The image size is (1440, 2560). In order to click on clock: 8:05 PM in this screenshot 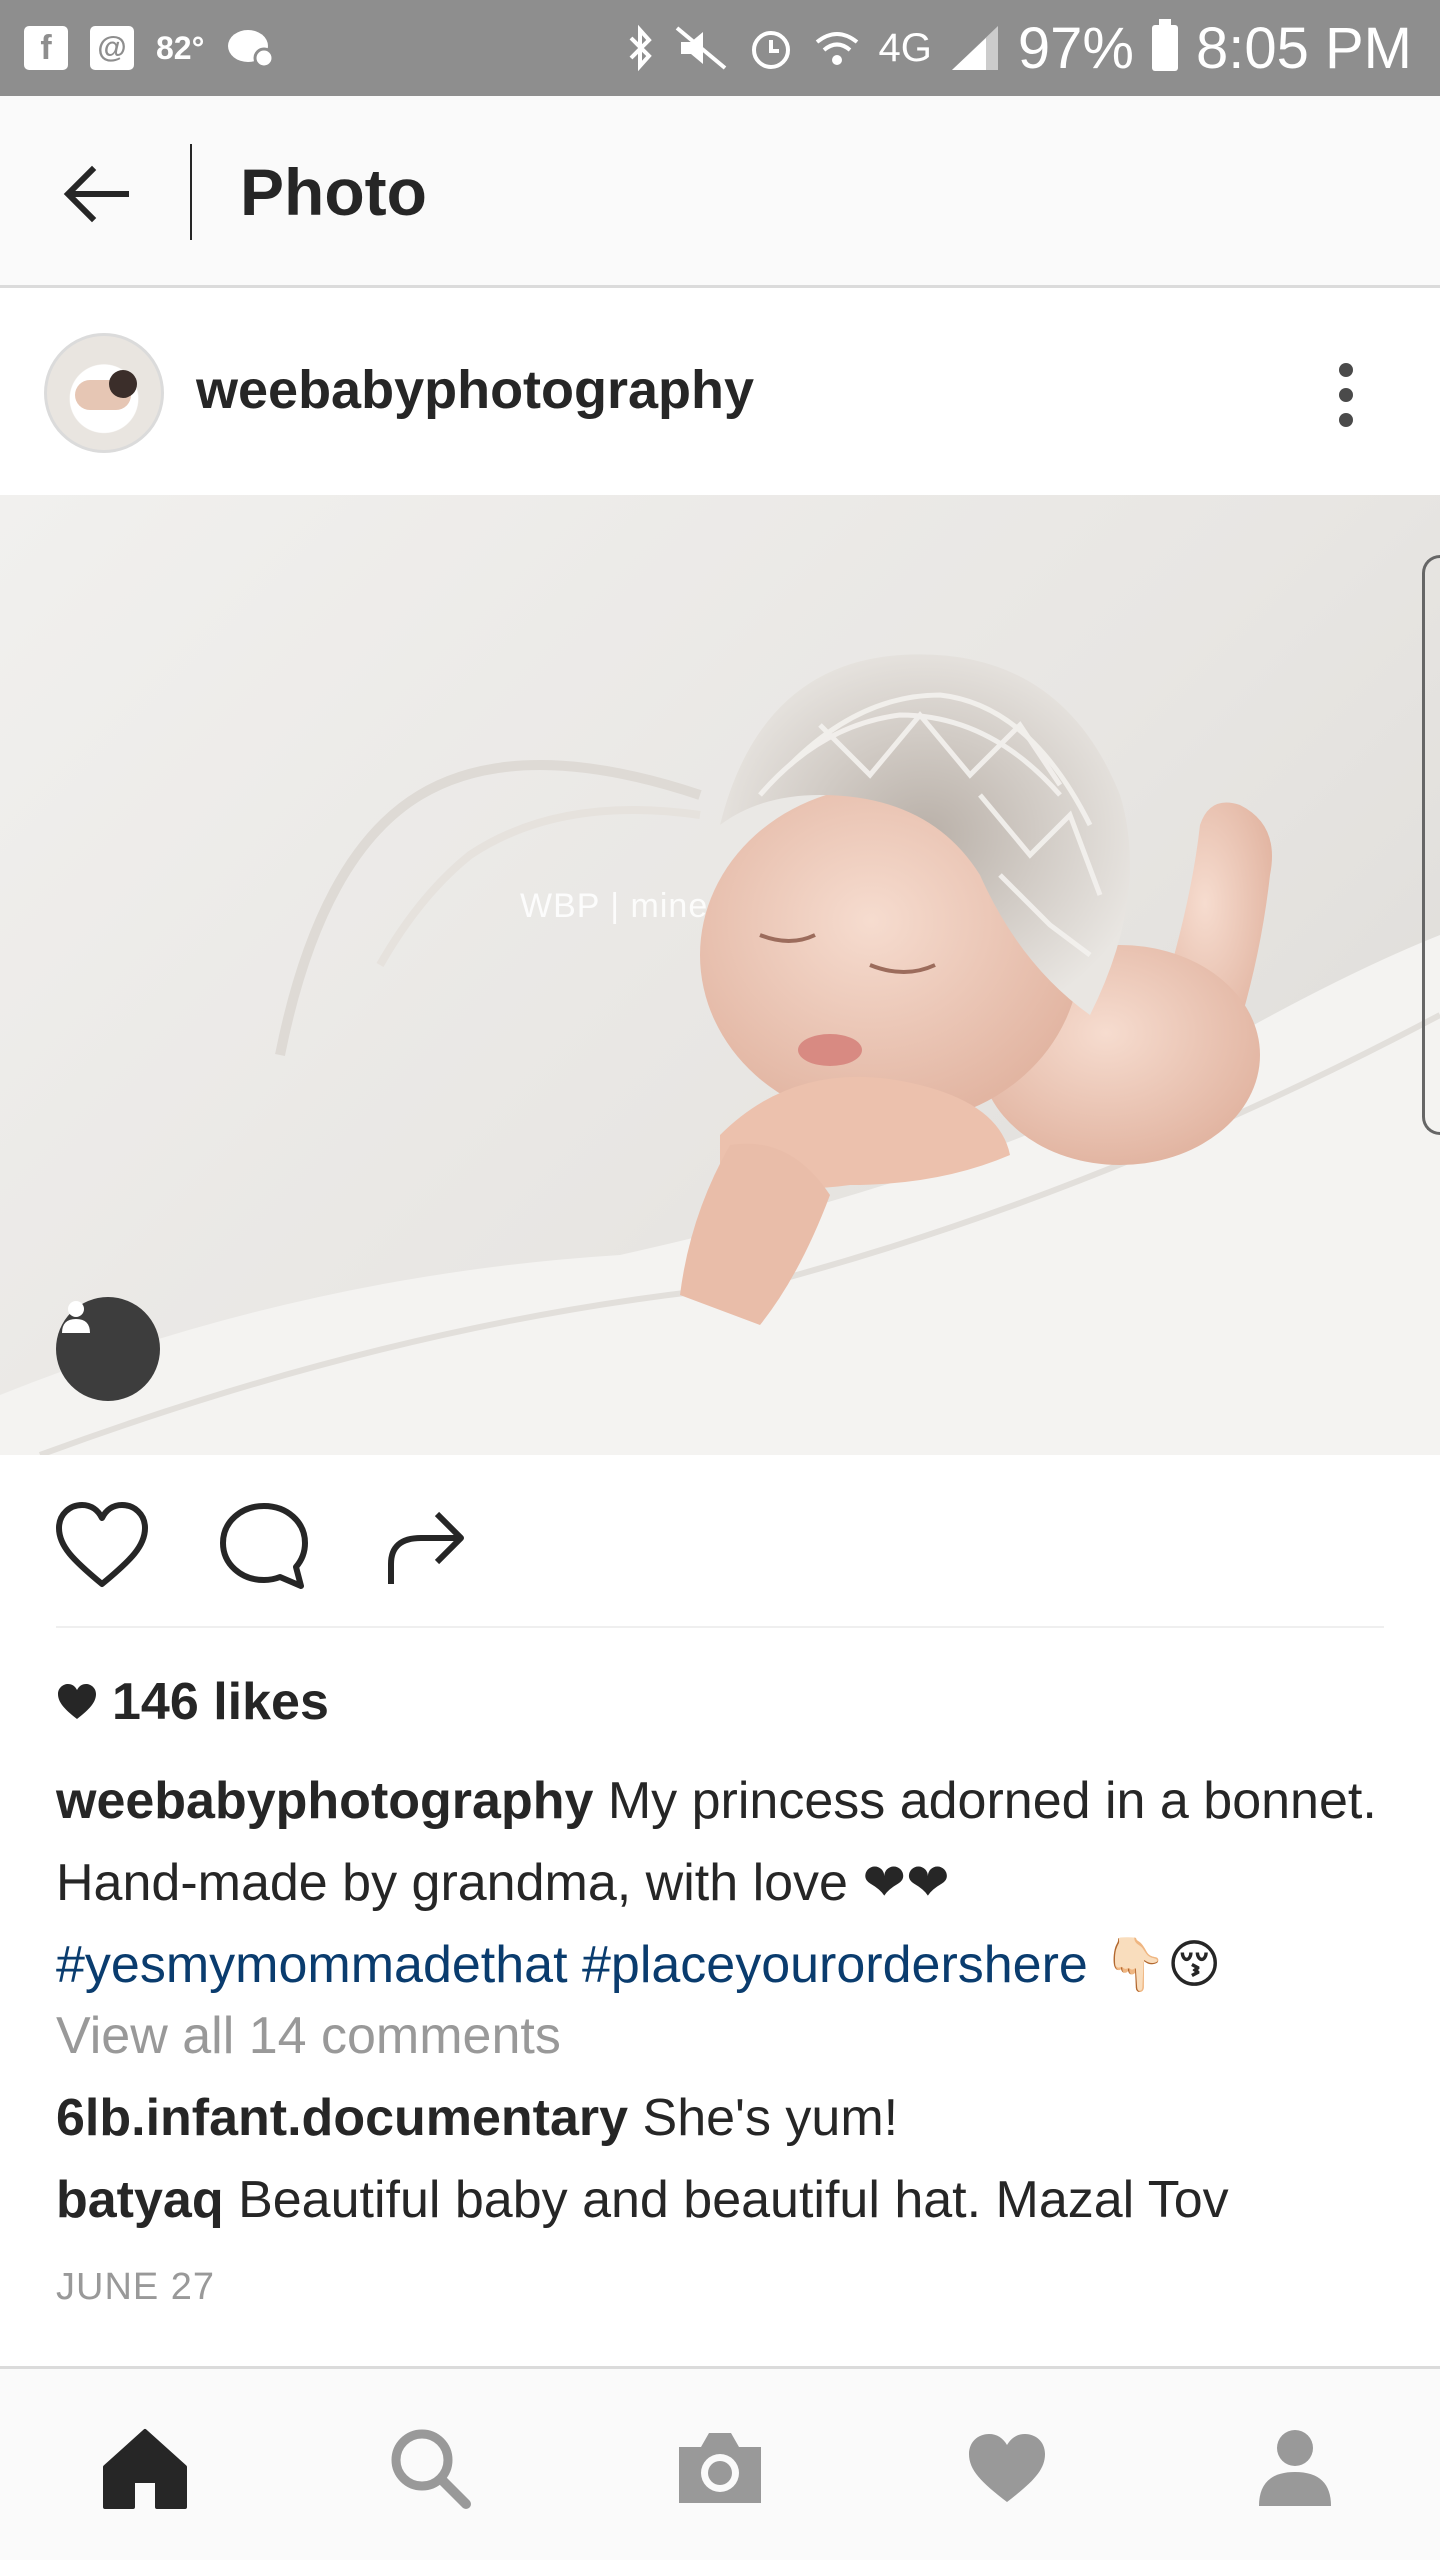, I will do `click(1304, 48)`.